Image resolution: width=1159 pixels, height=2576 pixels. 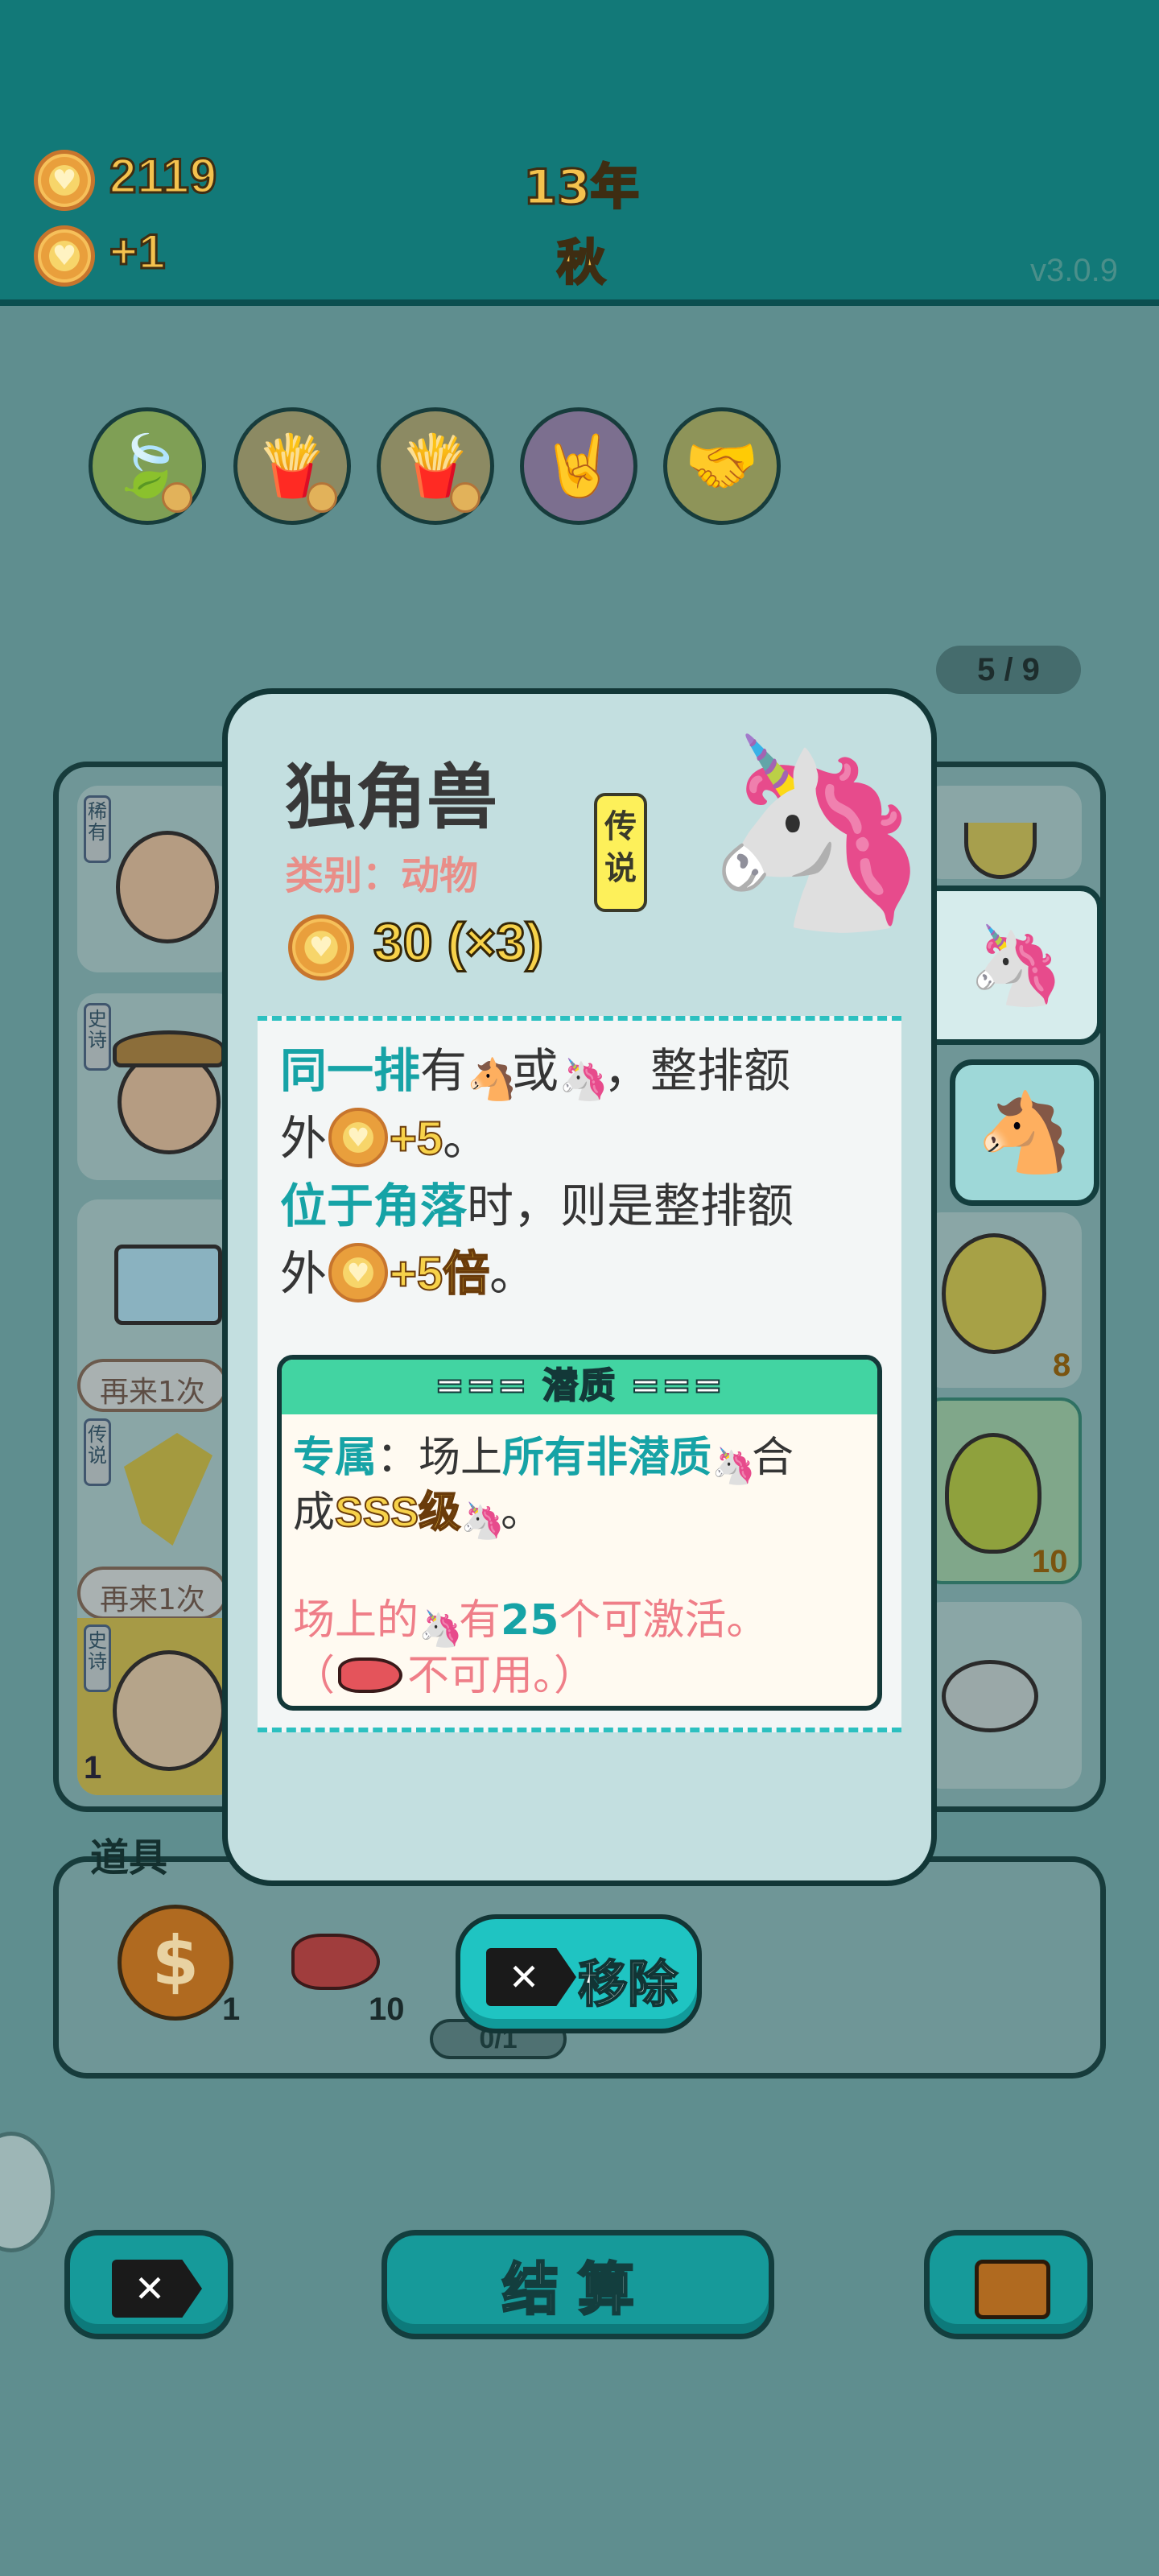 I want to click on text: 成, so click(x=314, y=1512).